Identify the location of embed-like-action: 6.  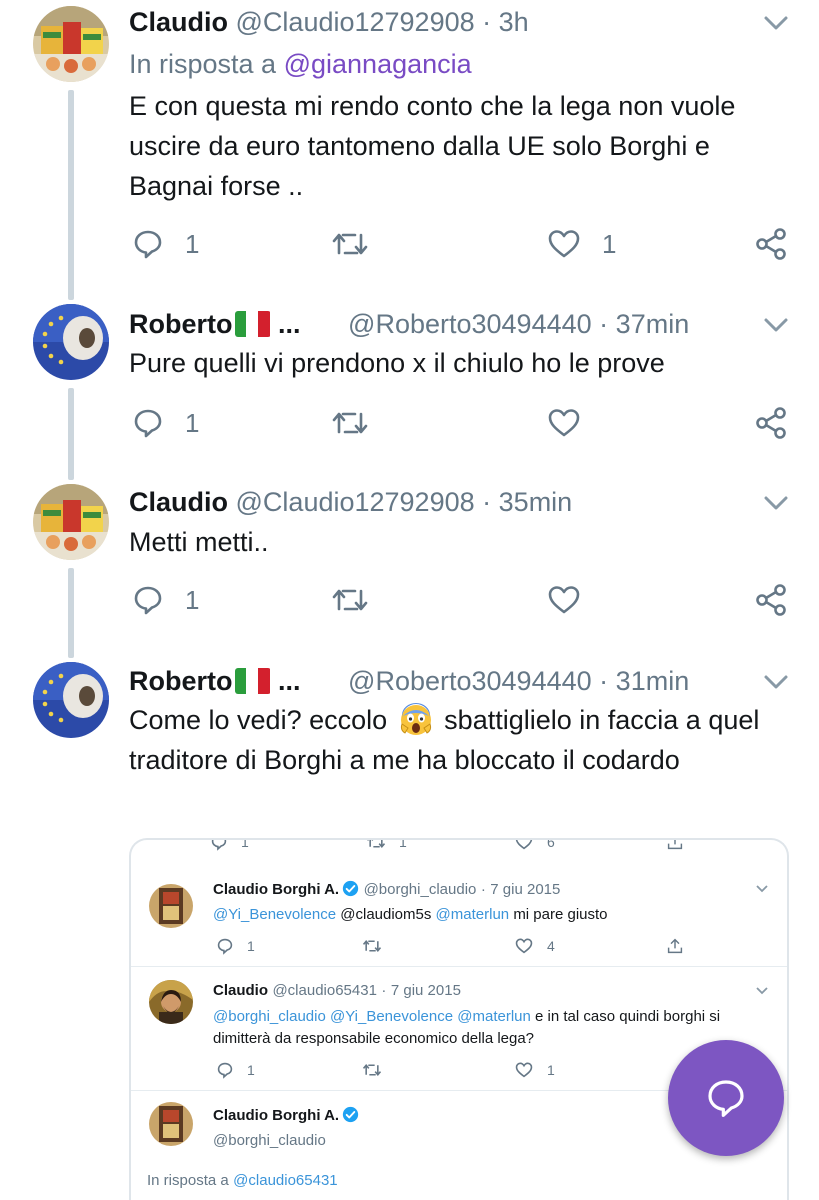
(535, 844).